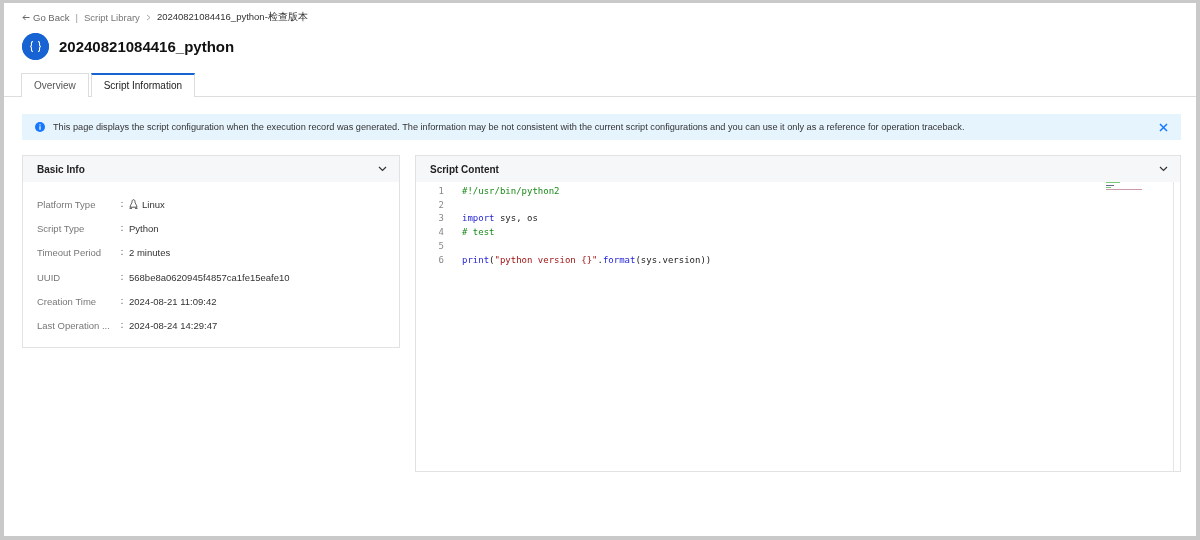  What do you see at coordinates (26, 17) in the screenshot?
I see `arrow-left-icon` at bounding box center [26, 17].